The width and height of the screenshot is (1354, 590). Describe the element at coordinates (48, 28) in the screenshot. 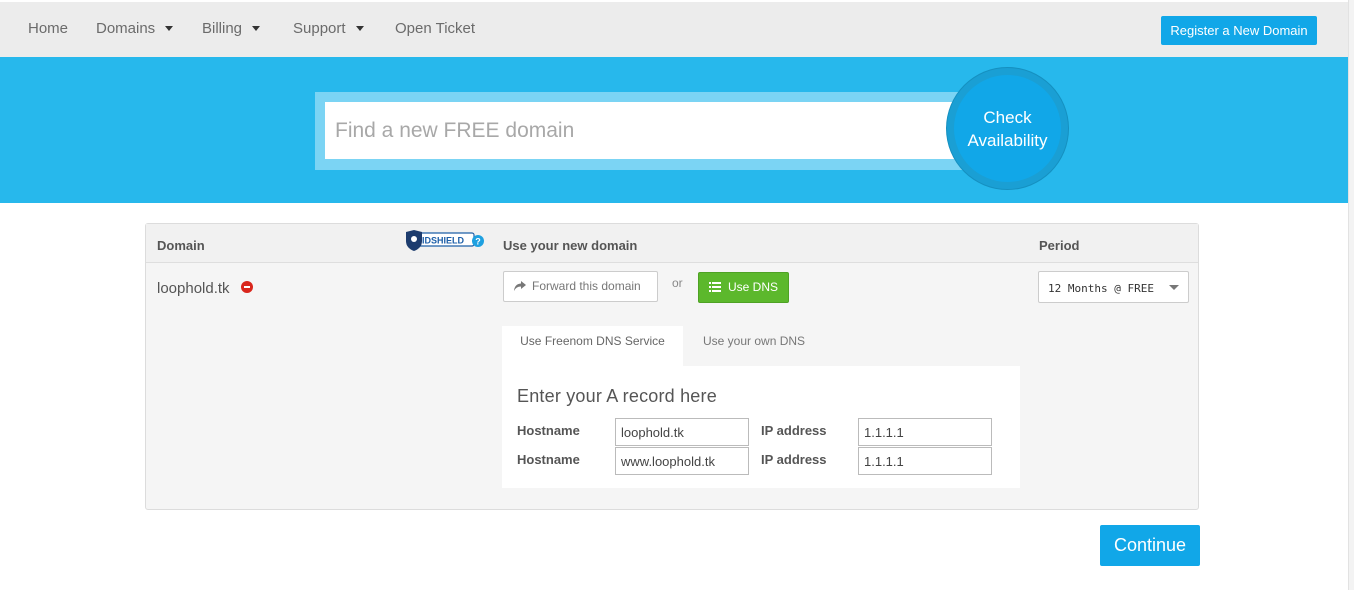

I see `nav-home: Home` at that location.